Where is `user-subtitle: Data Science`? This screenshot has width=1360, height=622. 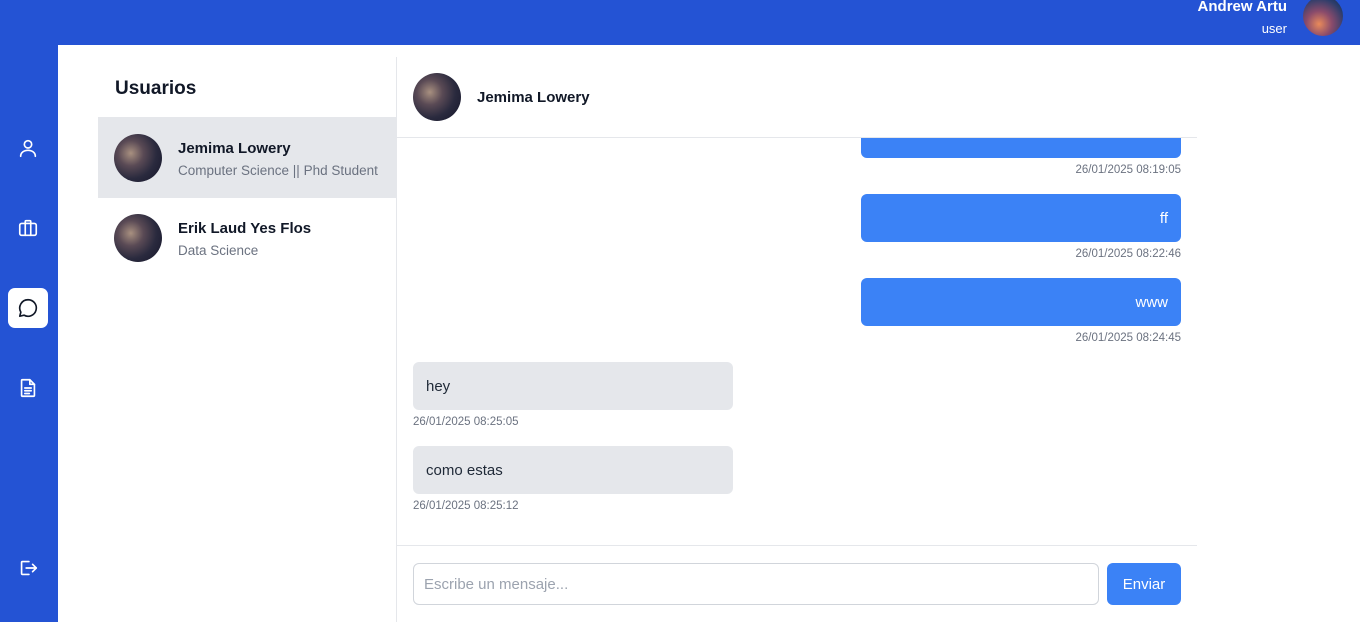
user-subtitle: Data Science is located at coordinates (218, 250).